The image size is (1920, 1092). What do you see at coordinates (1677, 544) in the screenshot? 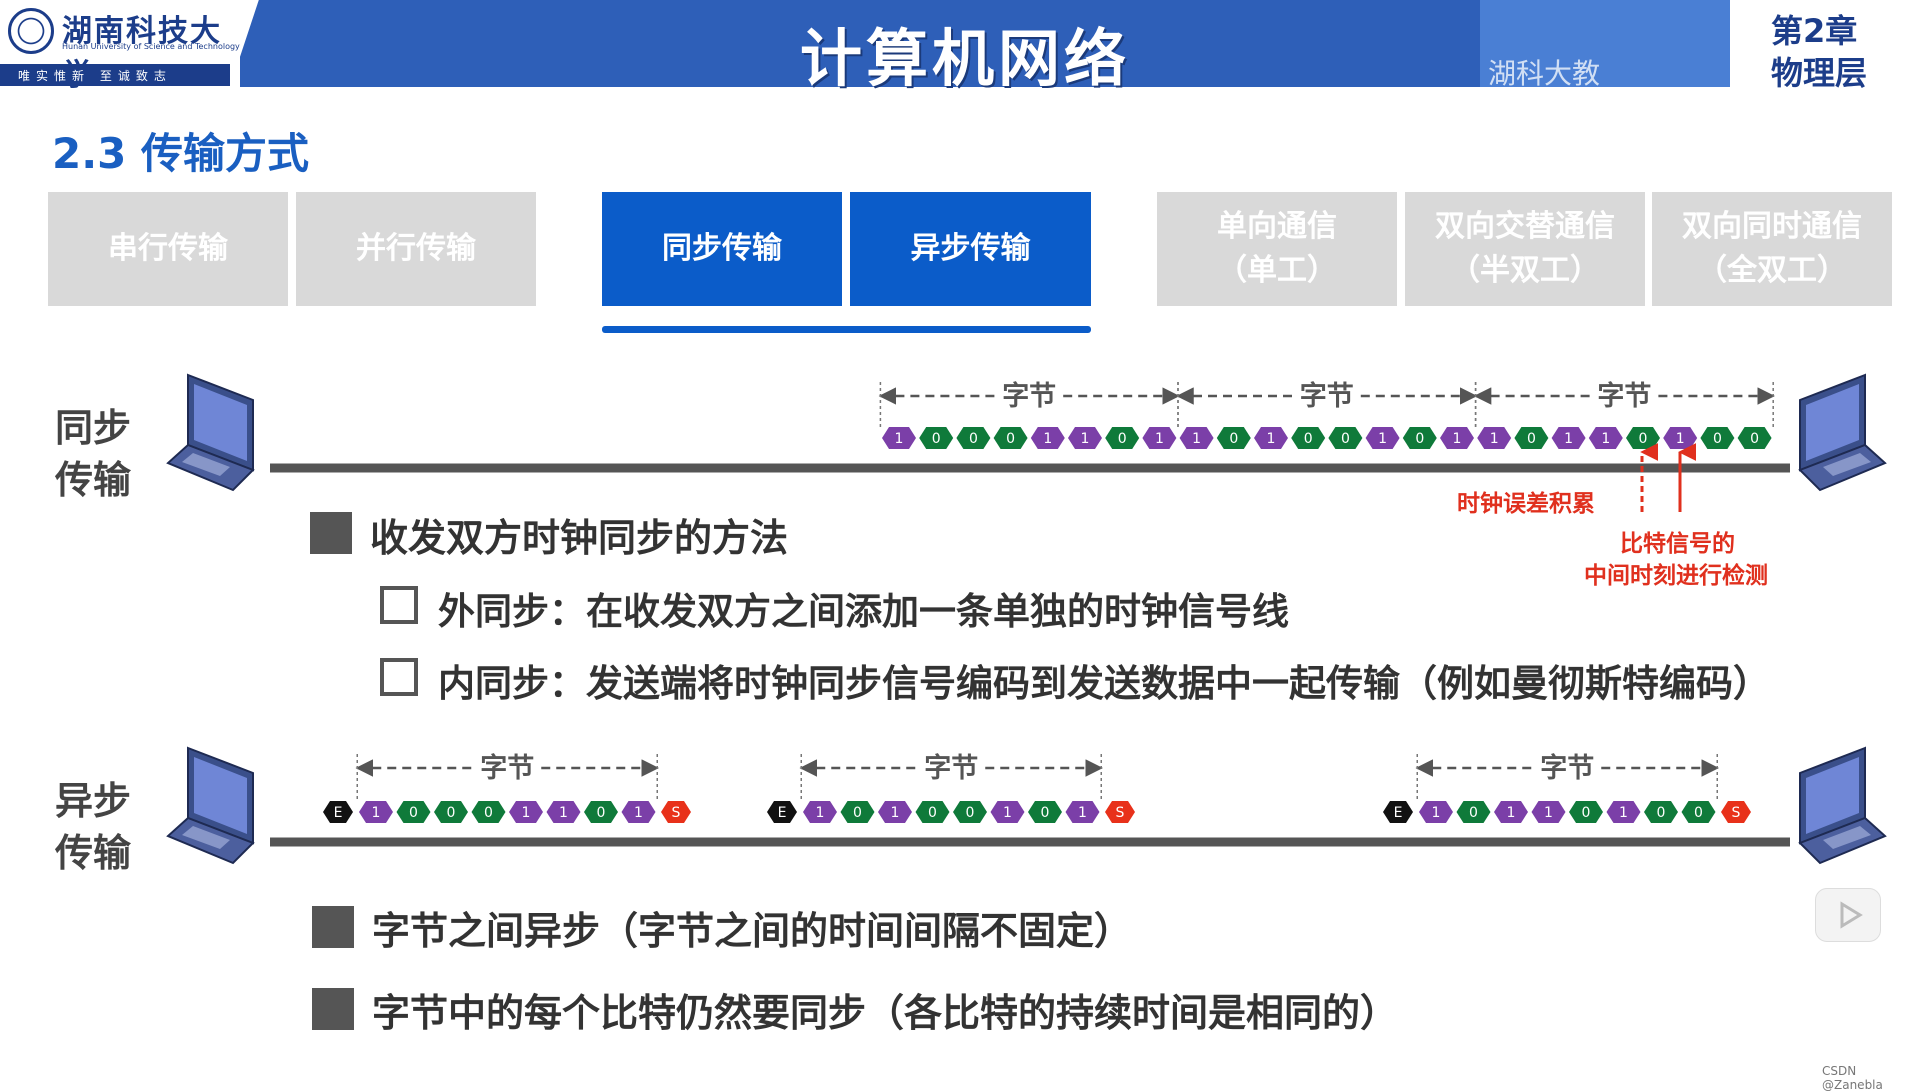
I see `mid-sampling-annotation-1: 比特信号的` at bounding box center [1677, 544].